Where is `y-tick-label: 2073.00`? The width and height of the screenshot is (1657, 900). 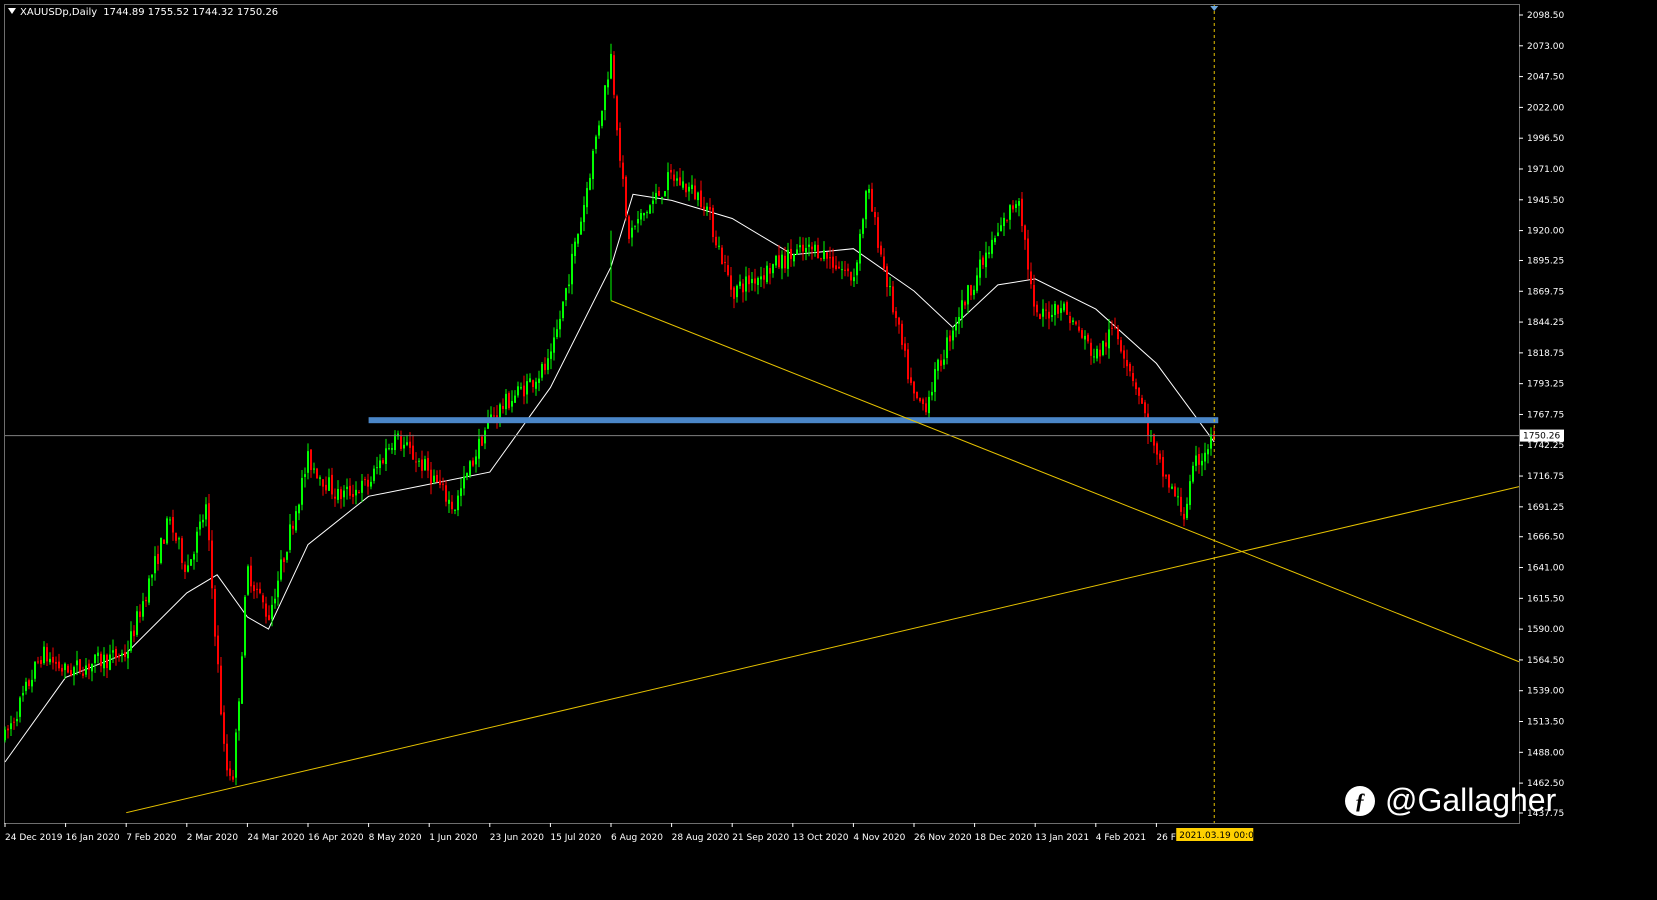 y-tick-label: 2073.00 is located at coordinates (1545, 47).